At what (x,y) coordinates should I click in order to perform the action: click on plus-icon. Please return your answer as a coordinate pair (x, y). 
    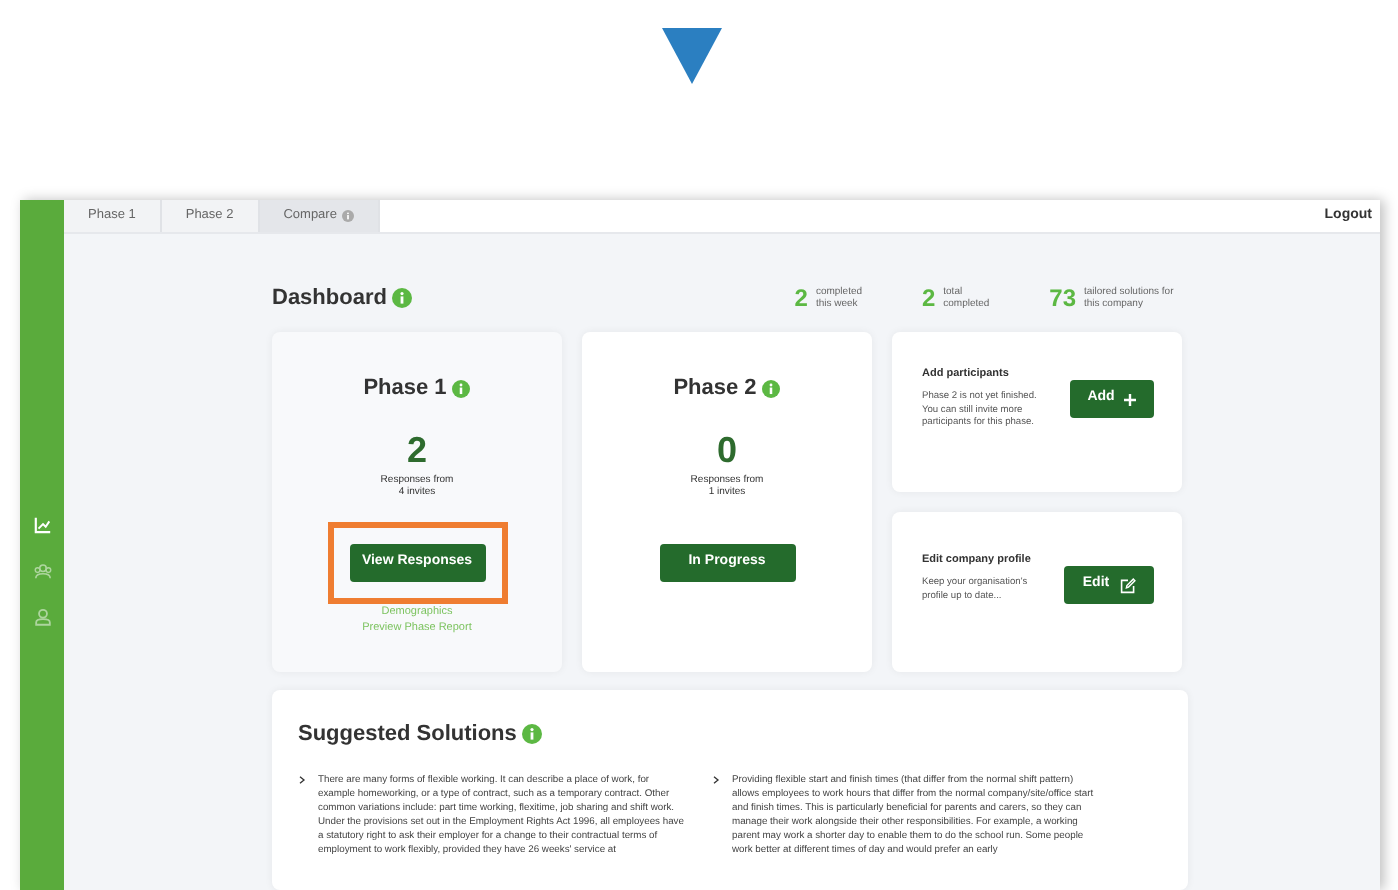
    Looking at the image, I should click on (1130, 399).